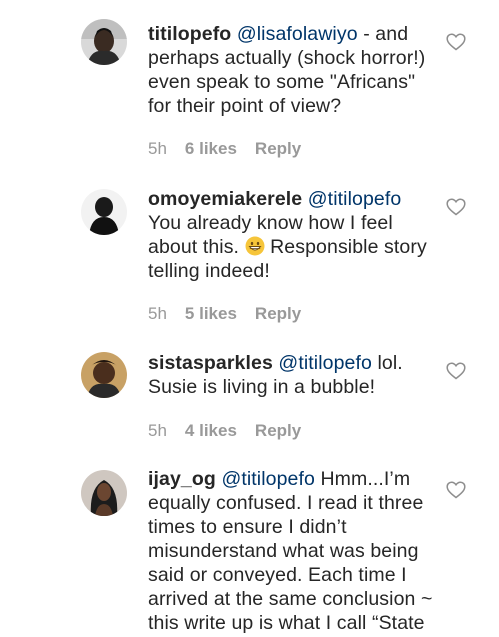  I want to click on comment-username: omoyemiakerele, so click(225, 199).